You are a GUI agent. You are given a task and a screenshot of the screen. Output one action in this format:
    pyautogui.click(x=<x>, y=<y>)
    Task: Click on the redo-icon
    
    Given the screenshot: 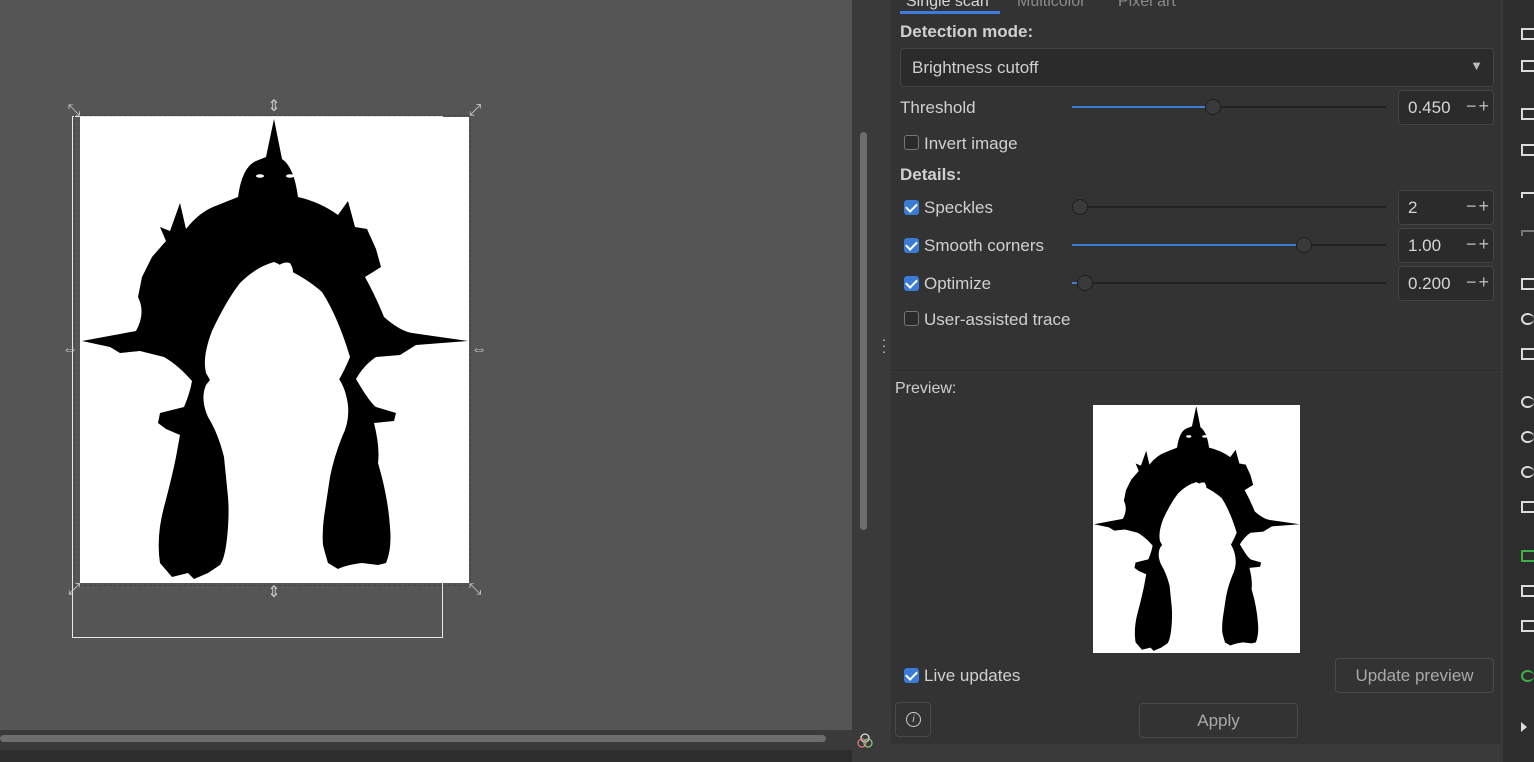 What is the action you would take?
    pyautogui.click(x=1527, y=233)
    